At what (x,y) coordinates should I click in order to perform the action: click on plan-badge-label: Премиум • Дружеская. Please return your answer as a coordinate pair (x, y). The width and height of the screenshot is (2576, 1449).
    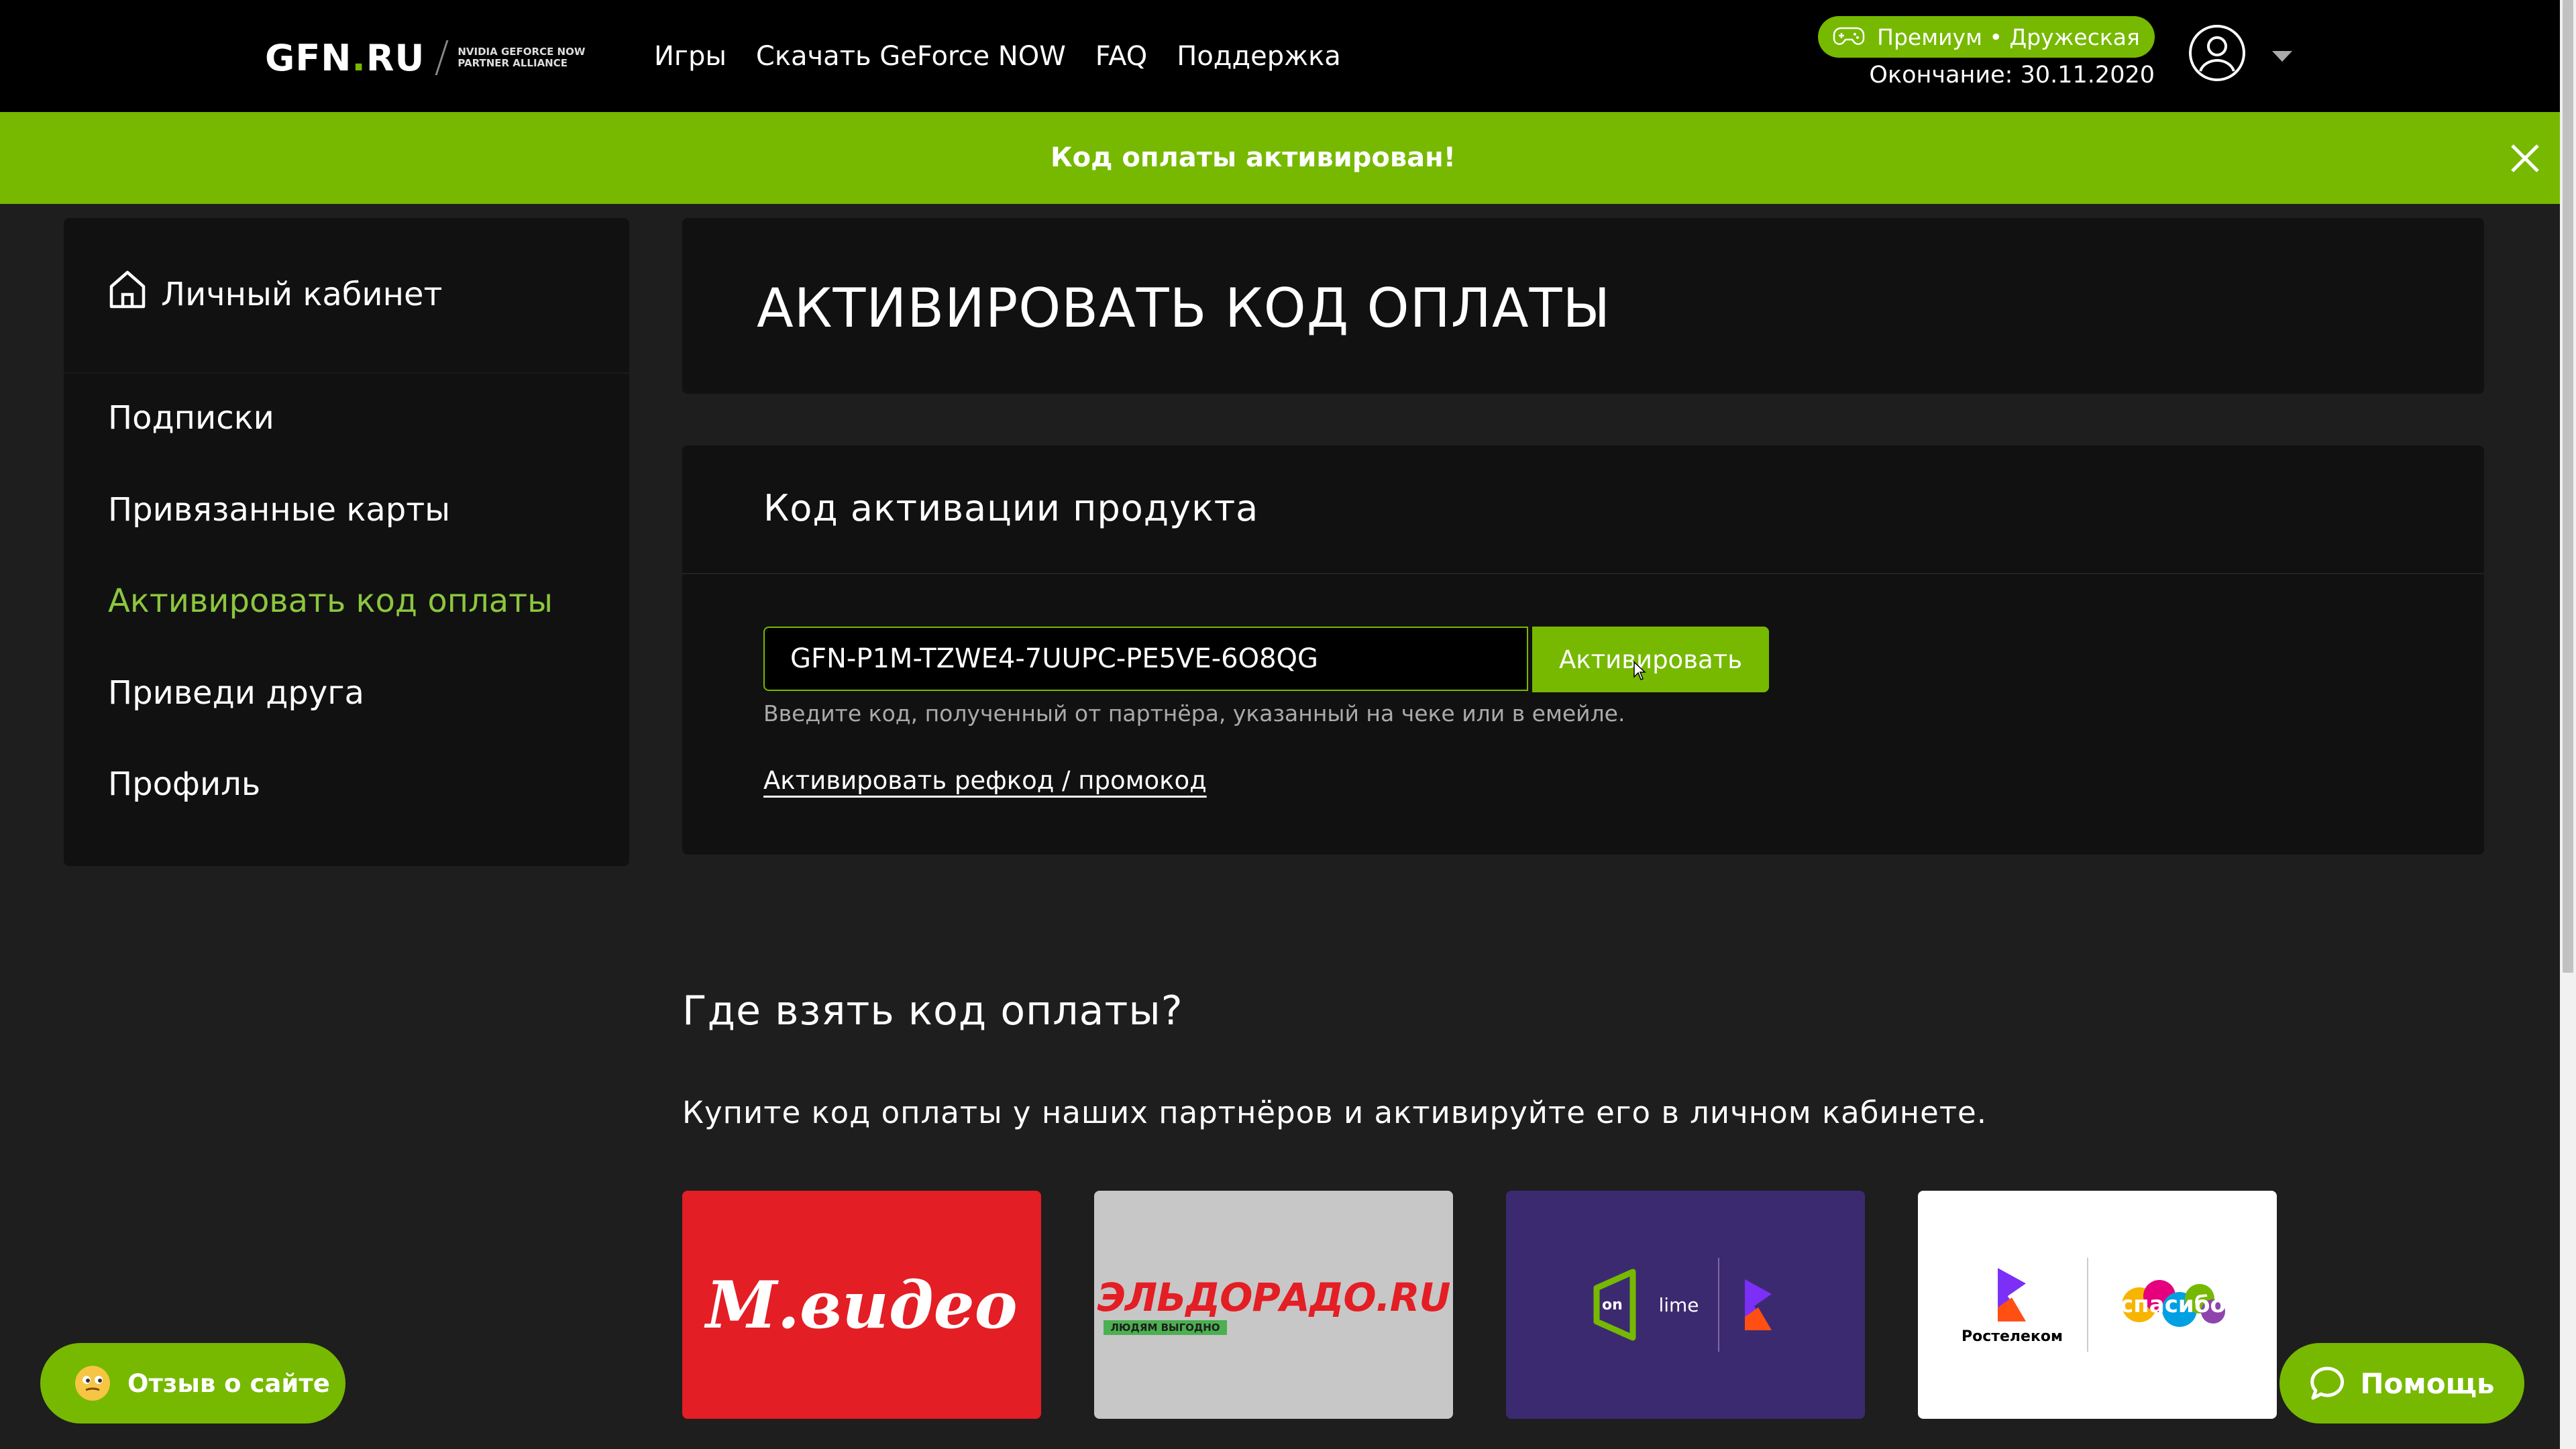
    Looking at the image, I should click on (2008, 36).